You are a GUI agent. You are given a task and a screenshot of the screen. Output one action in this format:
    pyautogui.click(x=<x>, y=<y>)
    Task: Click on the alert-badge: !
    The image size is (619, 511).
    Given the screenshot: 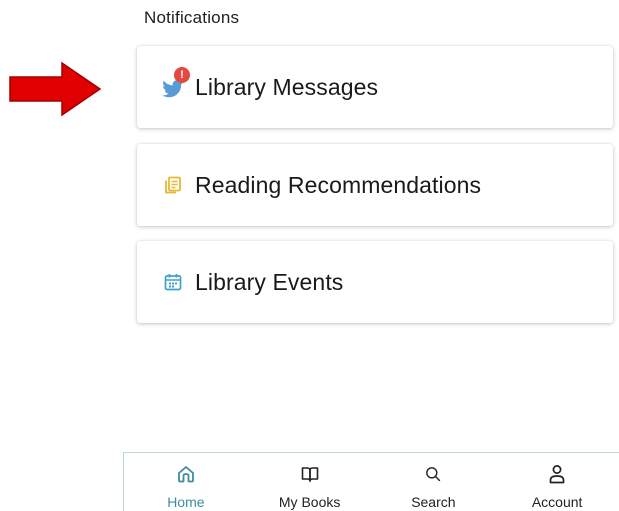 What is the action you would take?
    pyautogui.click(x=182, y=75)
    